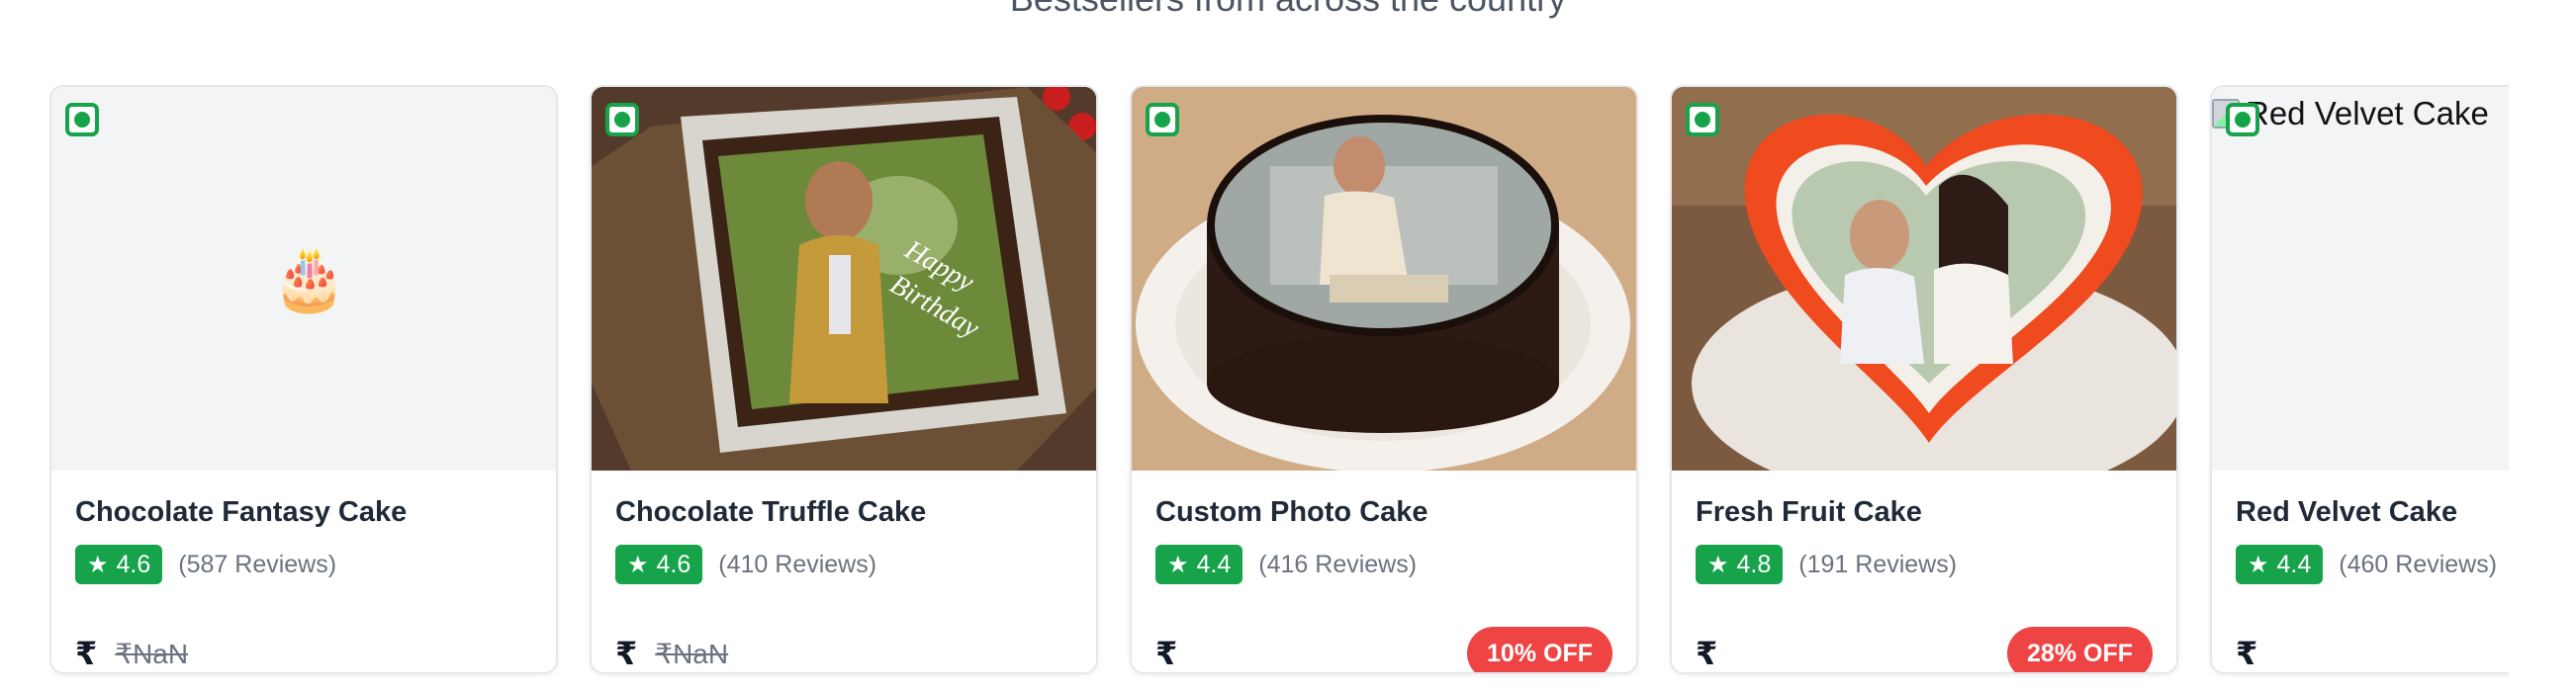  Describe the element at coordinates (1878, 564) in the screenshot. I see `review-count: (191 Reviews)` at that location.